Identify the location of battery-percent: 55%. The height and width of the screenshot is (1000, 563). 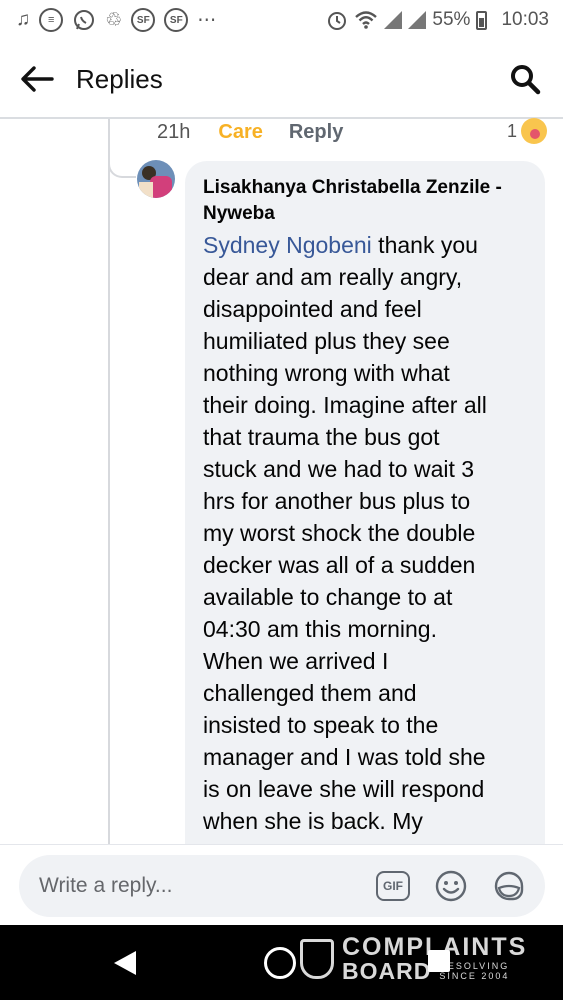
(451, 19).